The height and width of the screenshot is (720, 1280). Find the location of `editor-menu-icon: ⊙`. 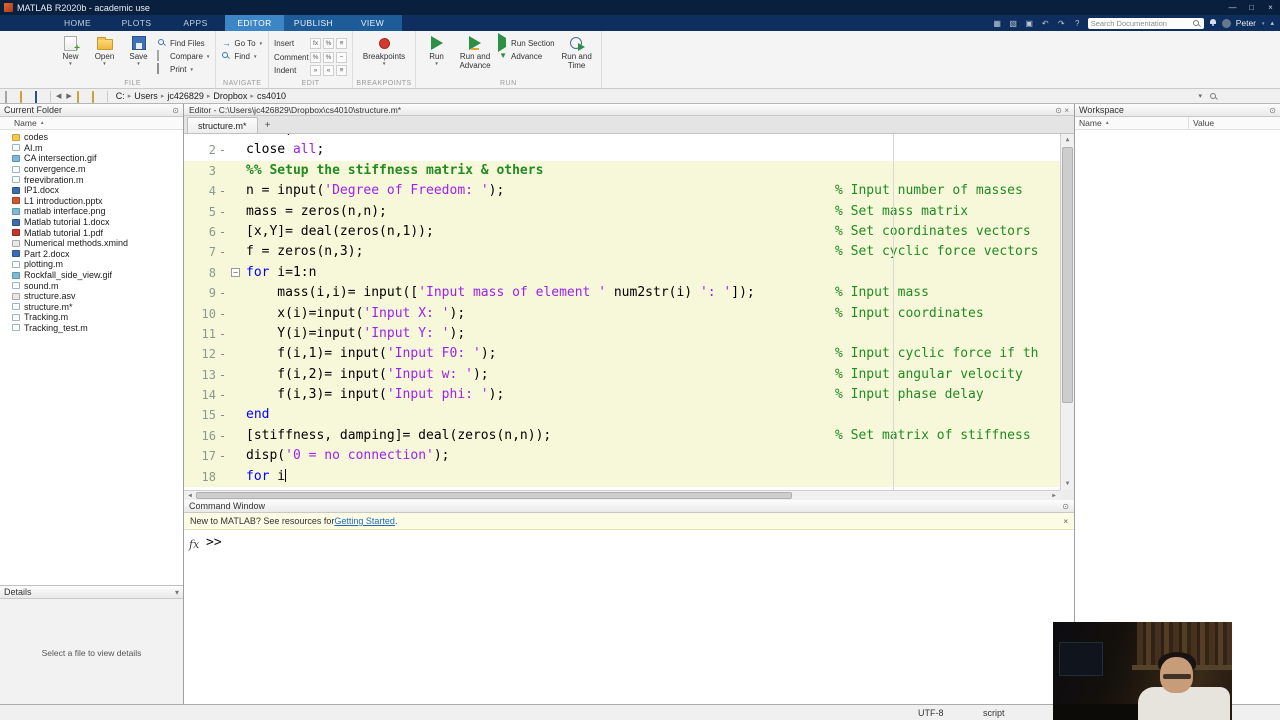

editor-menu-icon: ⊙ is located at coordinates (1058, 110).